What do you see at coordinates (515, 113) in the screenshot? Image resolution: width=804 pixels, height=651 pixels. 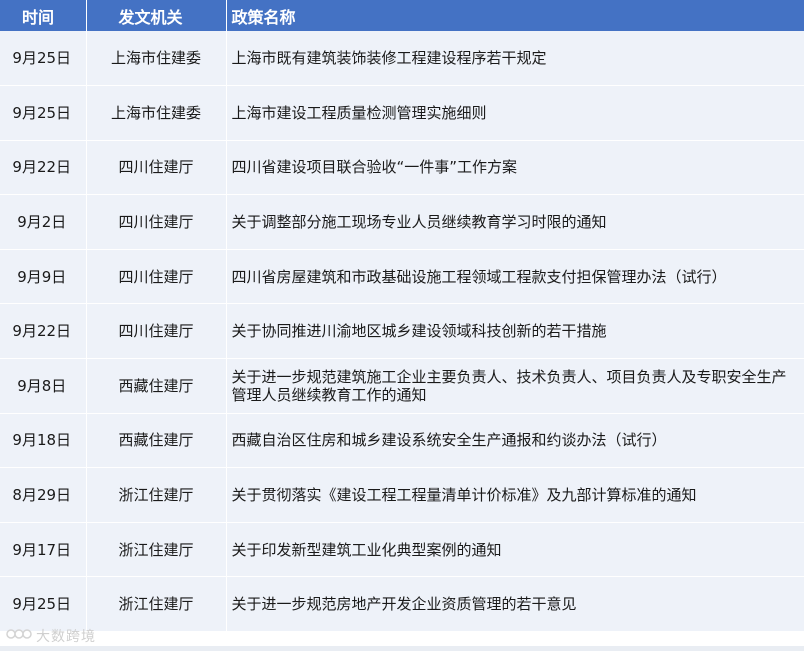 I see `cell-policy-name: 上海市建设工程质量检测管理实施细则` at bounding box center [515, 113].